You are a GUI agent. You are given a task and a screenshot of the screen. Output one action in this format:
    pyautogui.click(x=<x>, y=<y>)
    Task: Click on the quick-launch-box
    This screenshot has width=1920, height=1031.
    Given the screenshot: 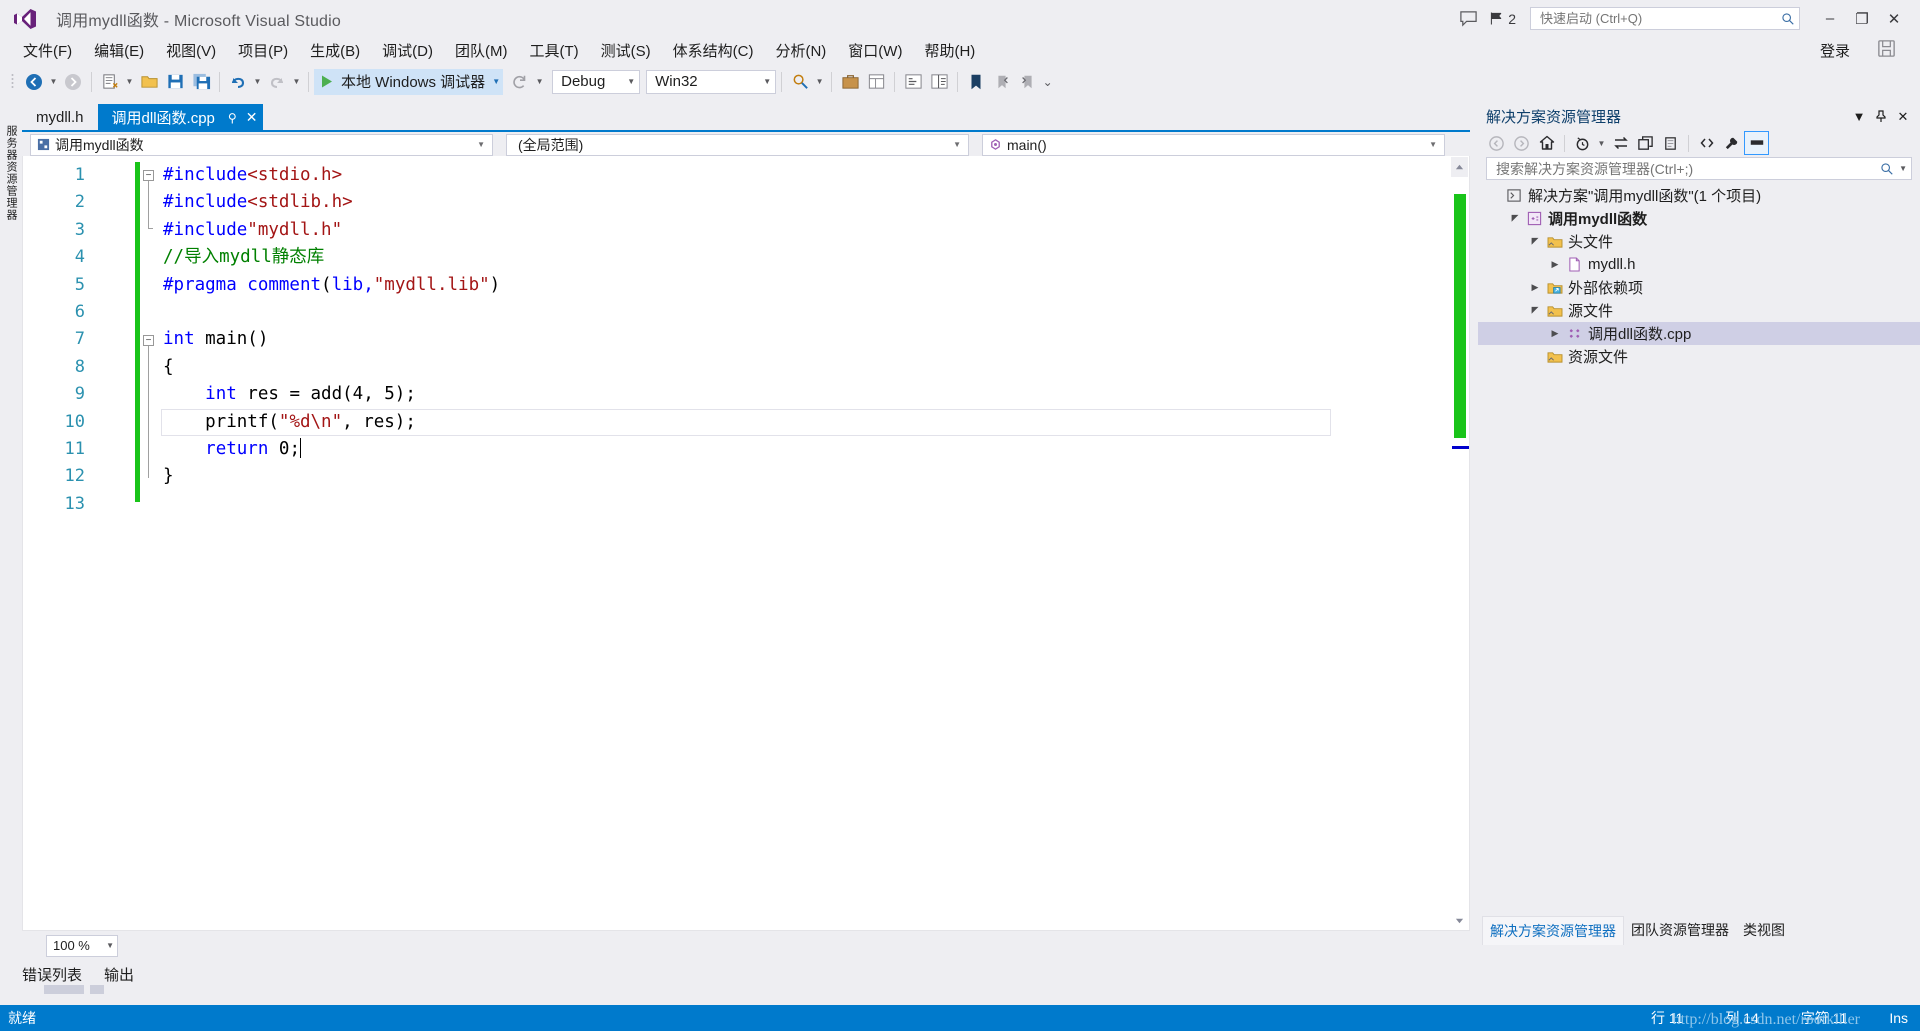 What is the action you would take?
    pyautogui.click(x=1665, y=18)
    